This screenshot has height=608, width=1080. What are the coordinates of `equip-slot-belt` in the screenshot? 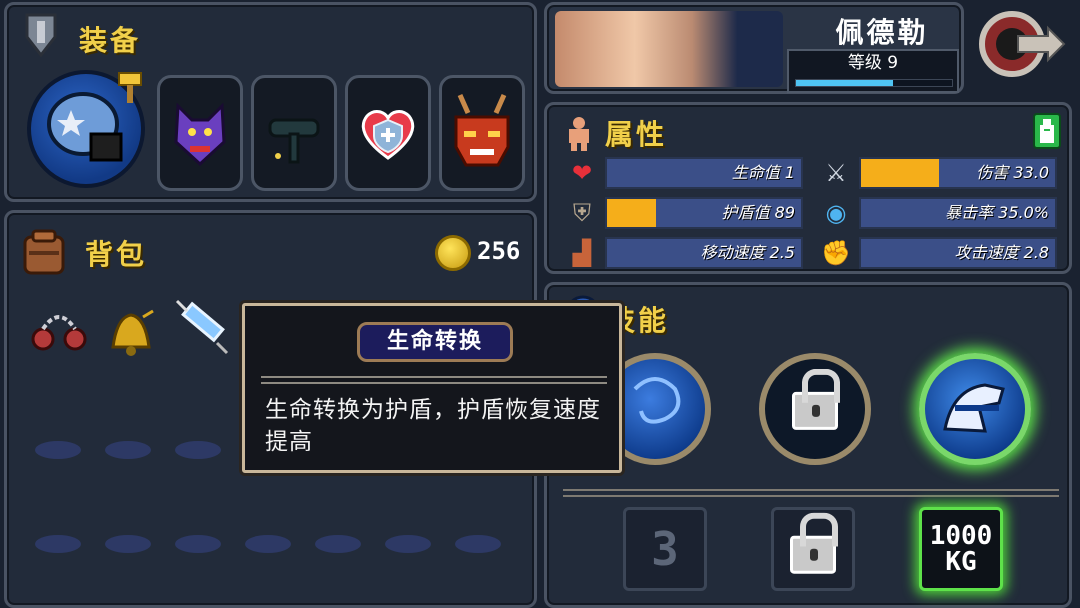 It's located at (294, 133).